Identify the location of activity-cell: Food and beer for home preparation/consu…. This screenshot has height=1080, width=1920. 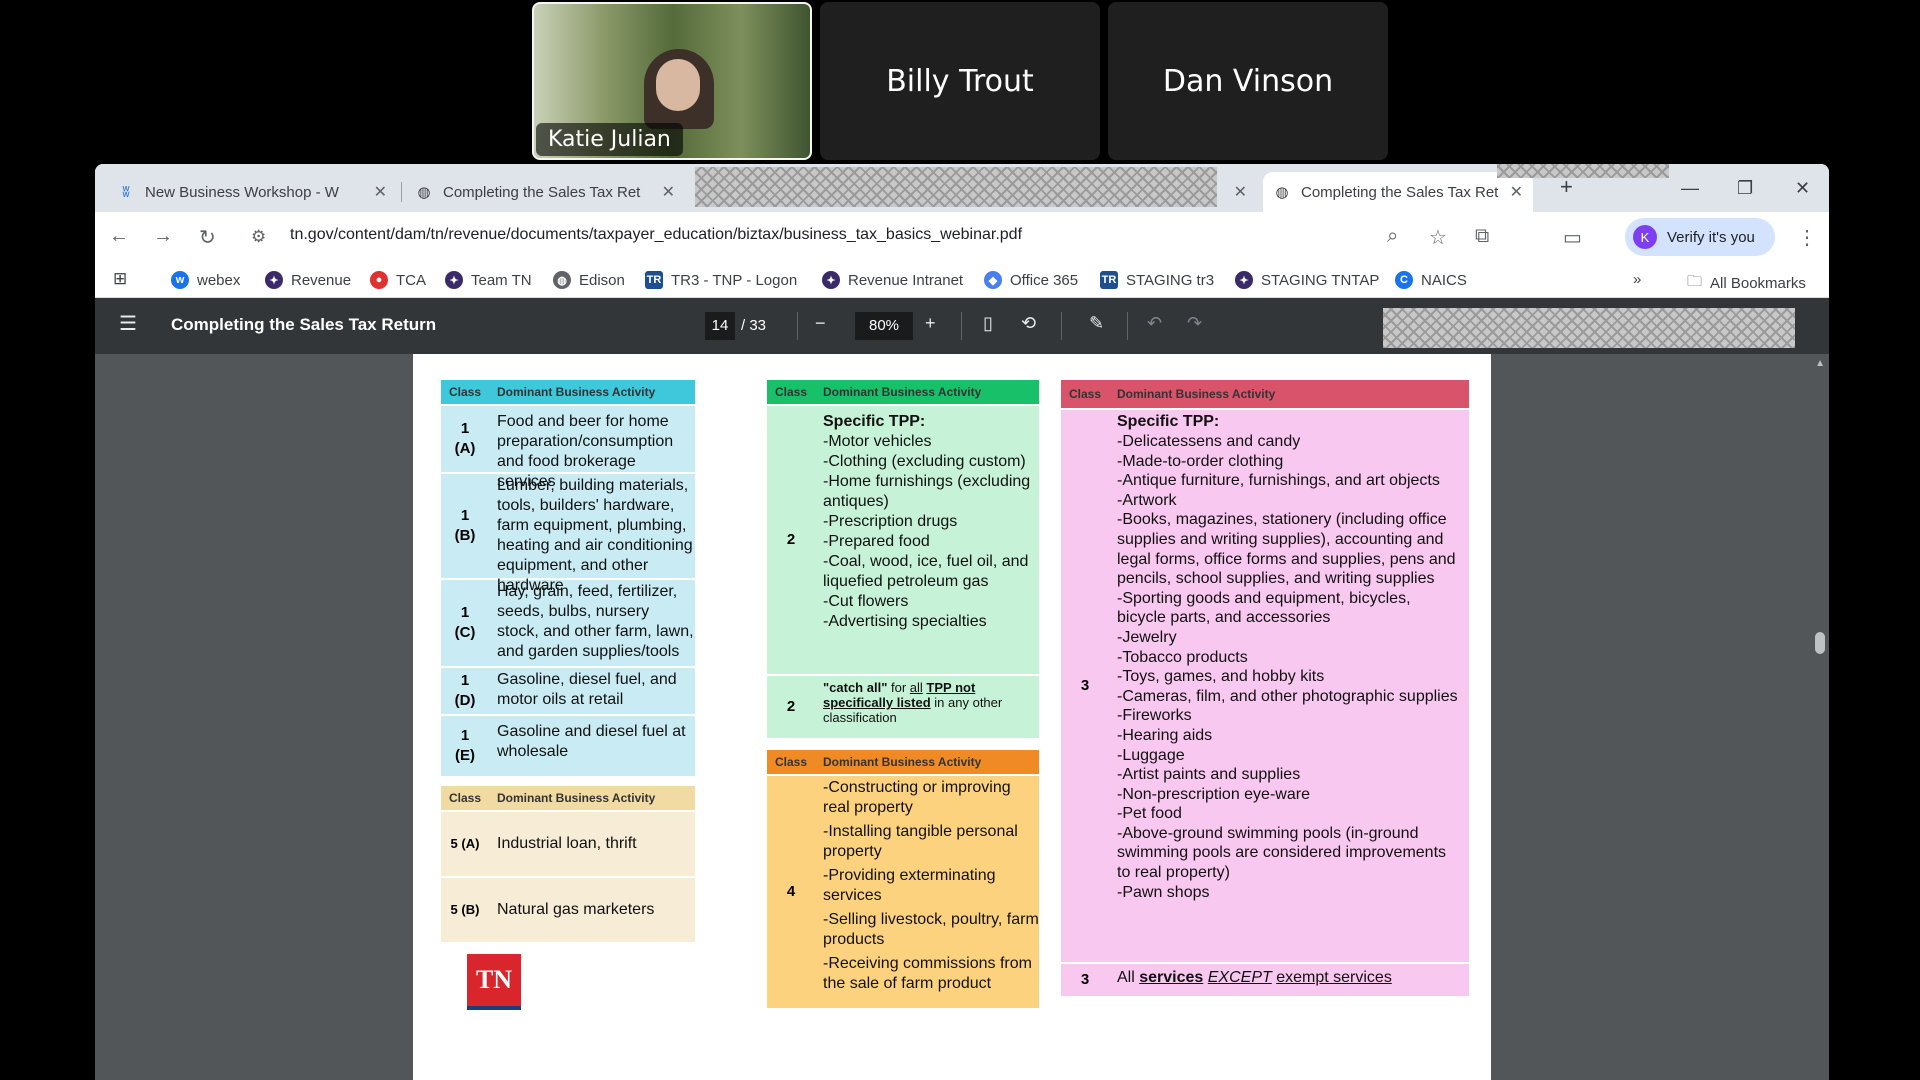
(585, 451).